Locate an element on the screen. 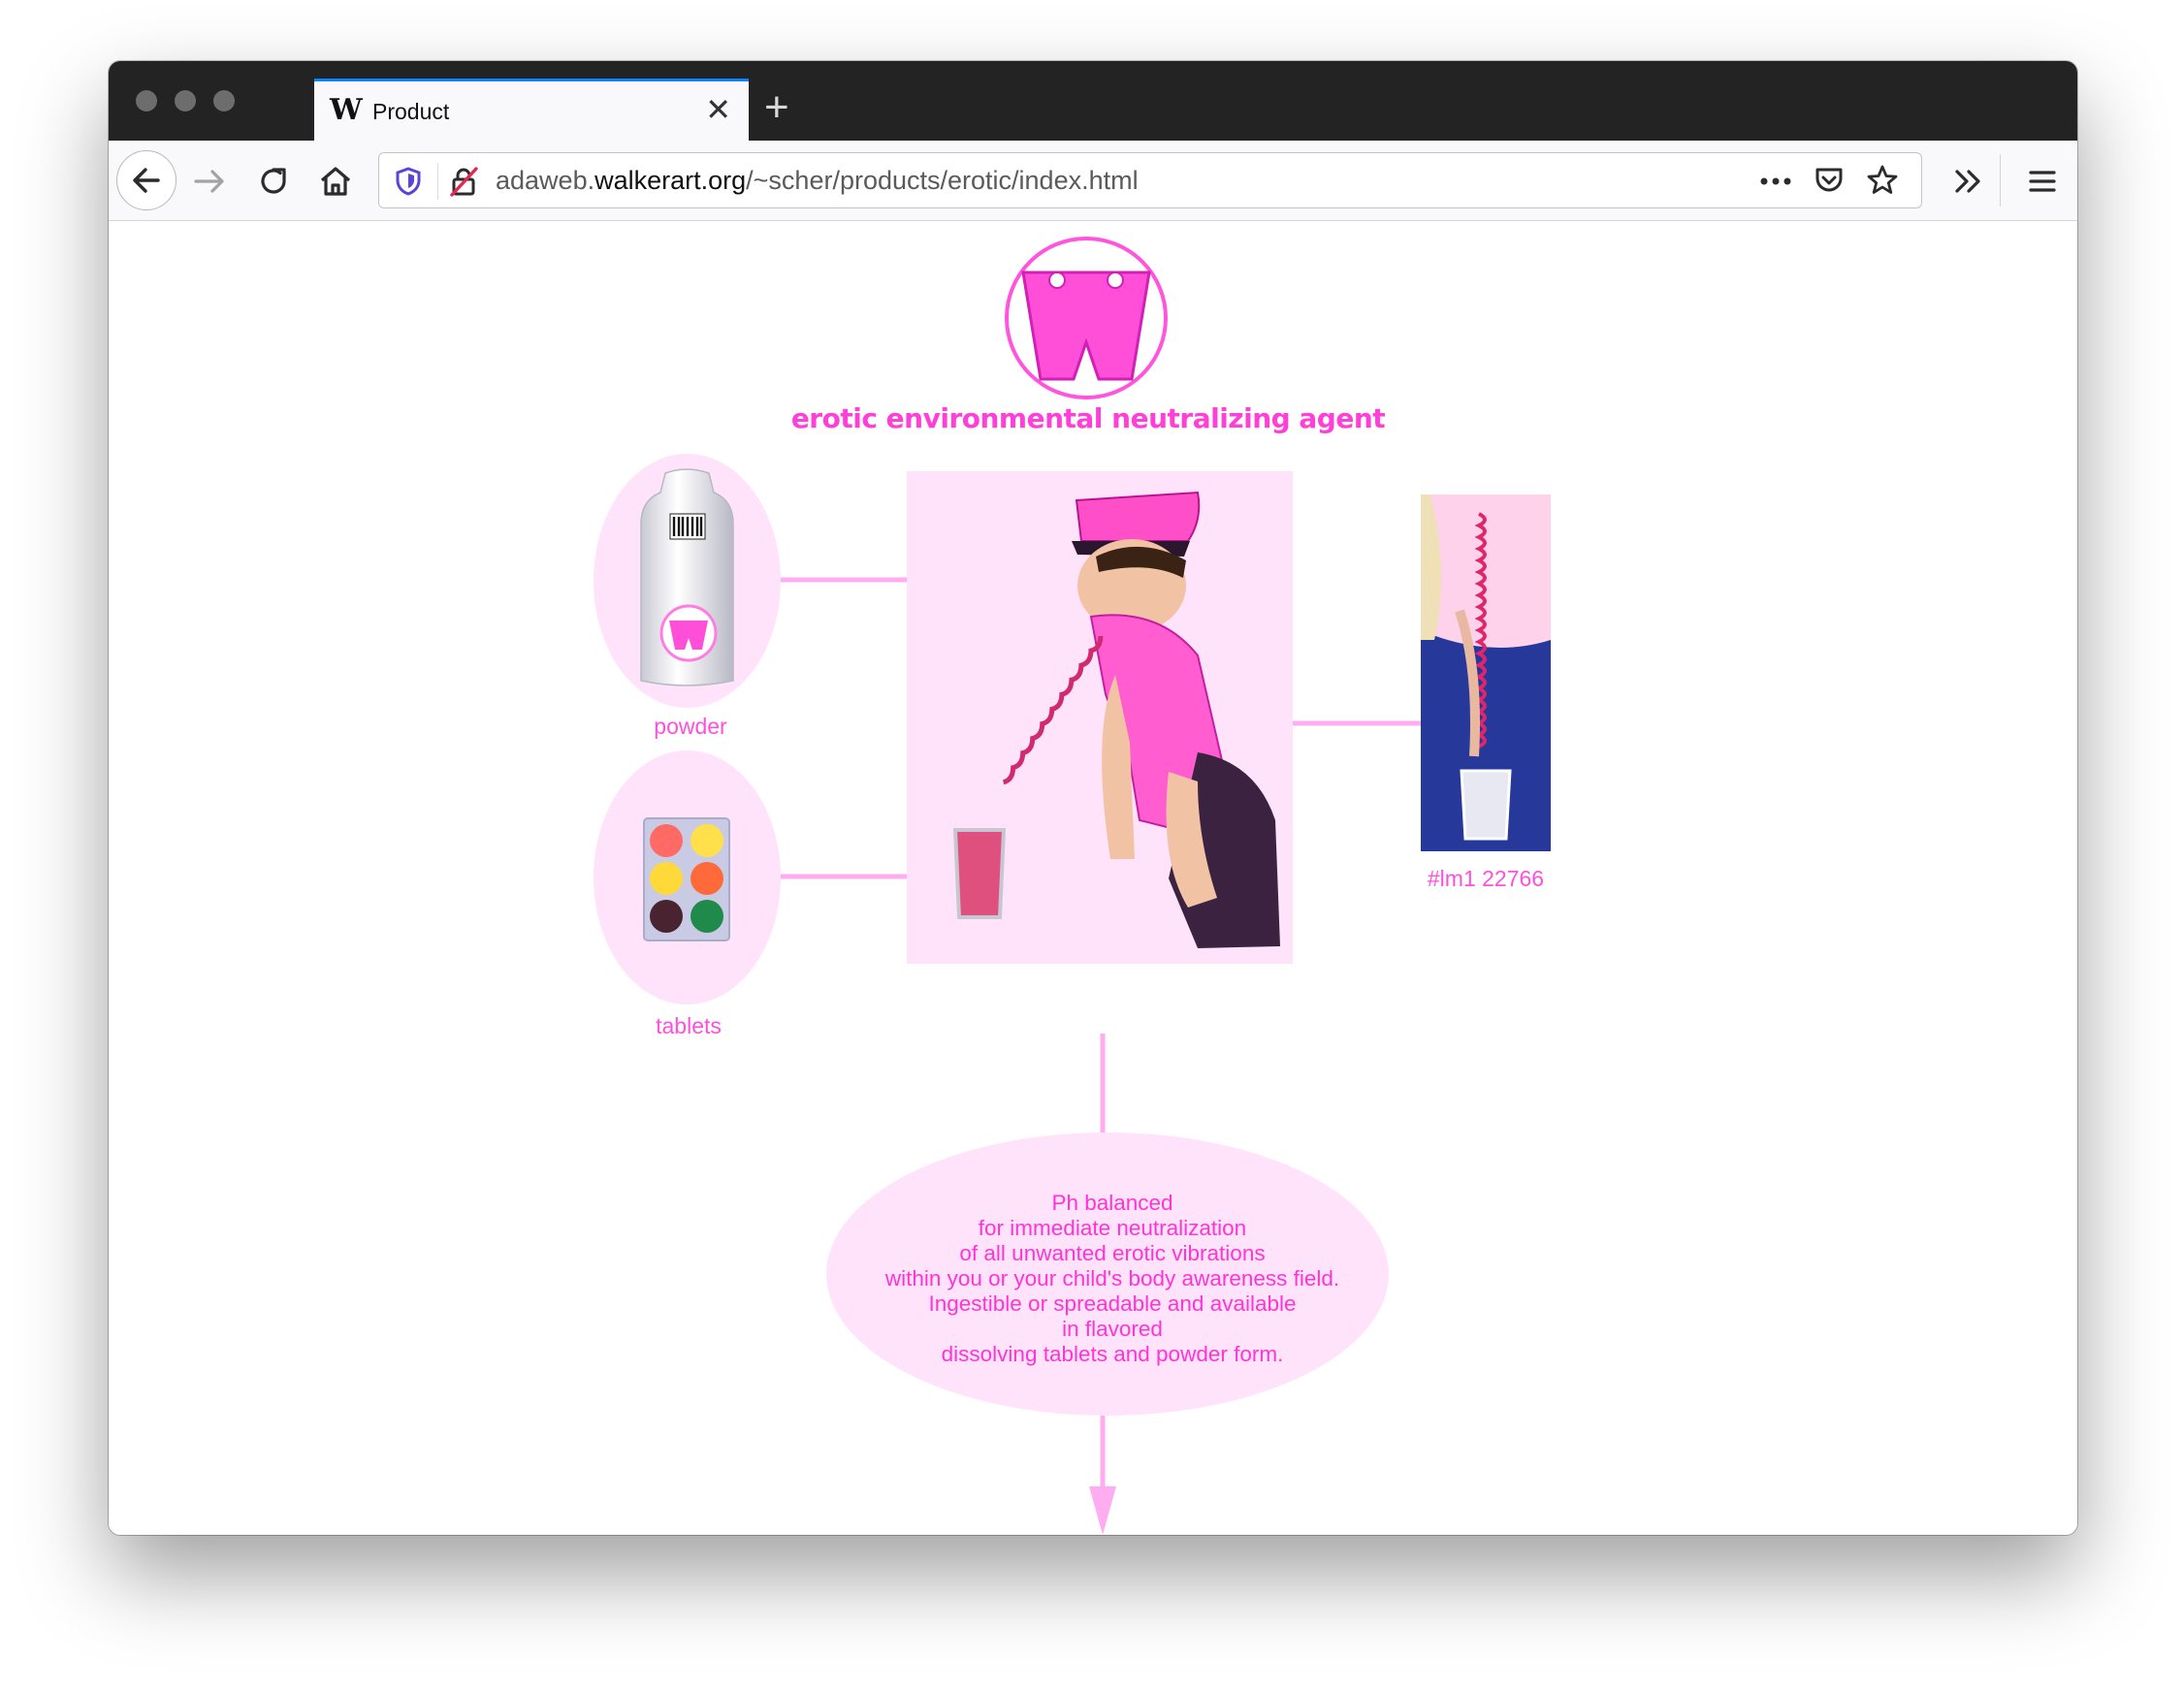 The image size is (2184, 1689). lock-slash-icon is located at coordinates (463, 181).